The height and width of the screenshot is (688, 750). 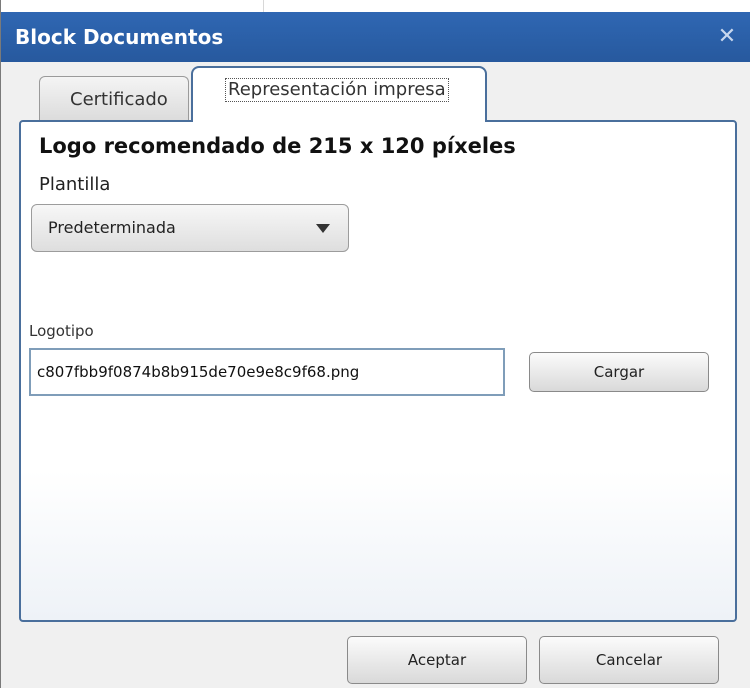 What do you see at coordinates (75, 184) in the screenshot?
I see `template-label: Plantilla` at bounding box center [75, 184].